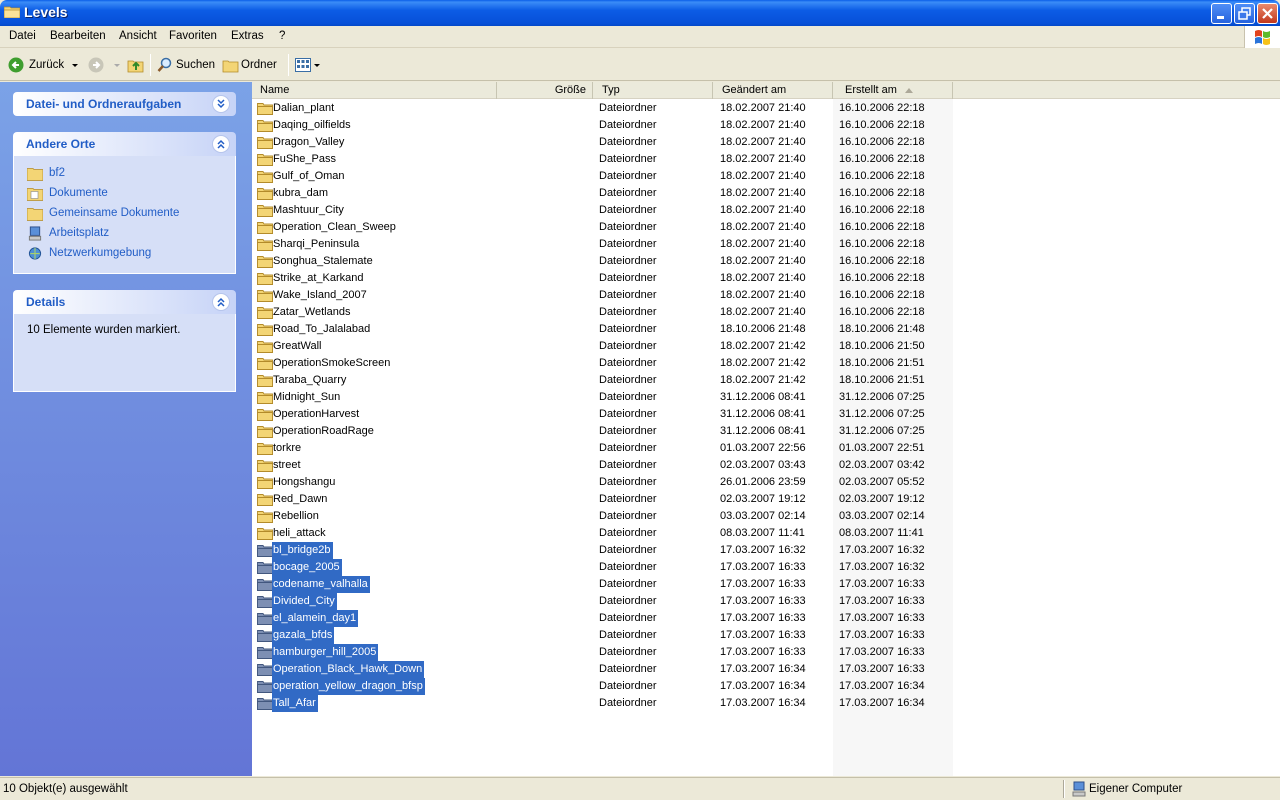 Image resolution: width=1280 pixels, height=800 pixels. What do you see at coordinates (296, 516) in the screenshot?
I see `file-name: Rebellion` at bounding box center [296, 516].